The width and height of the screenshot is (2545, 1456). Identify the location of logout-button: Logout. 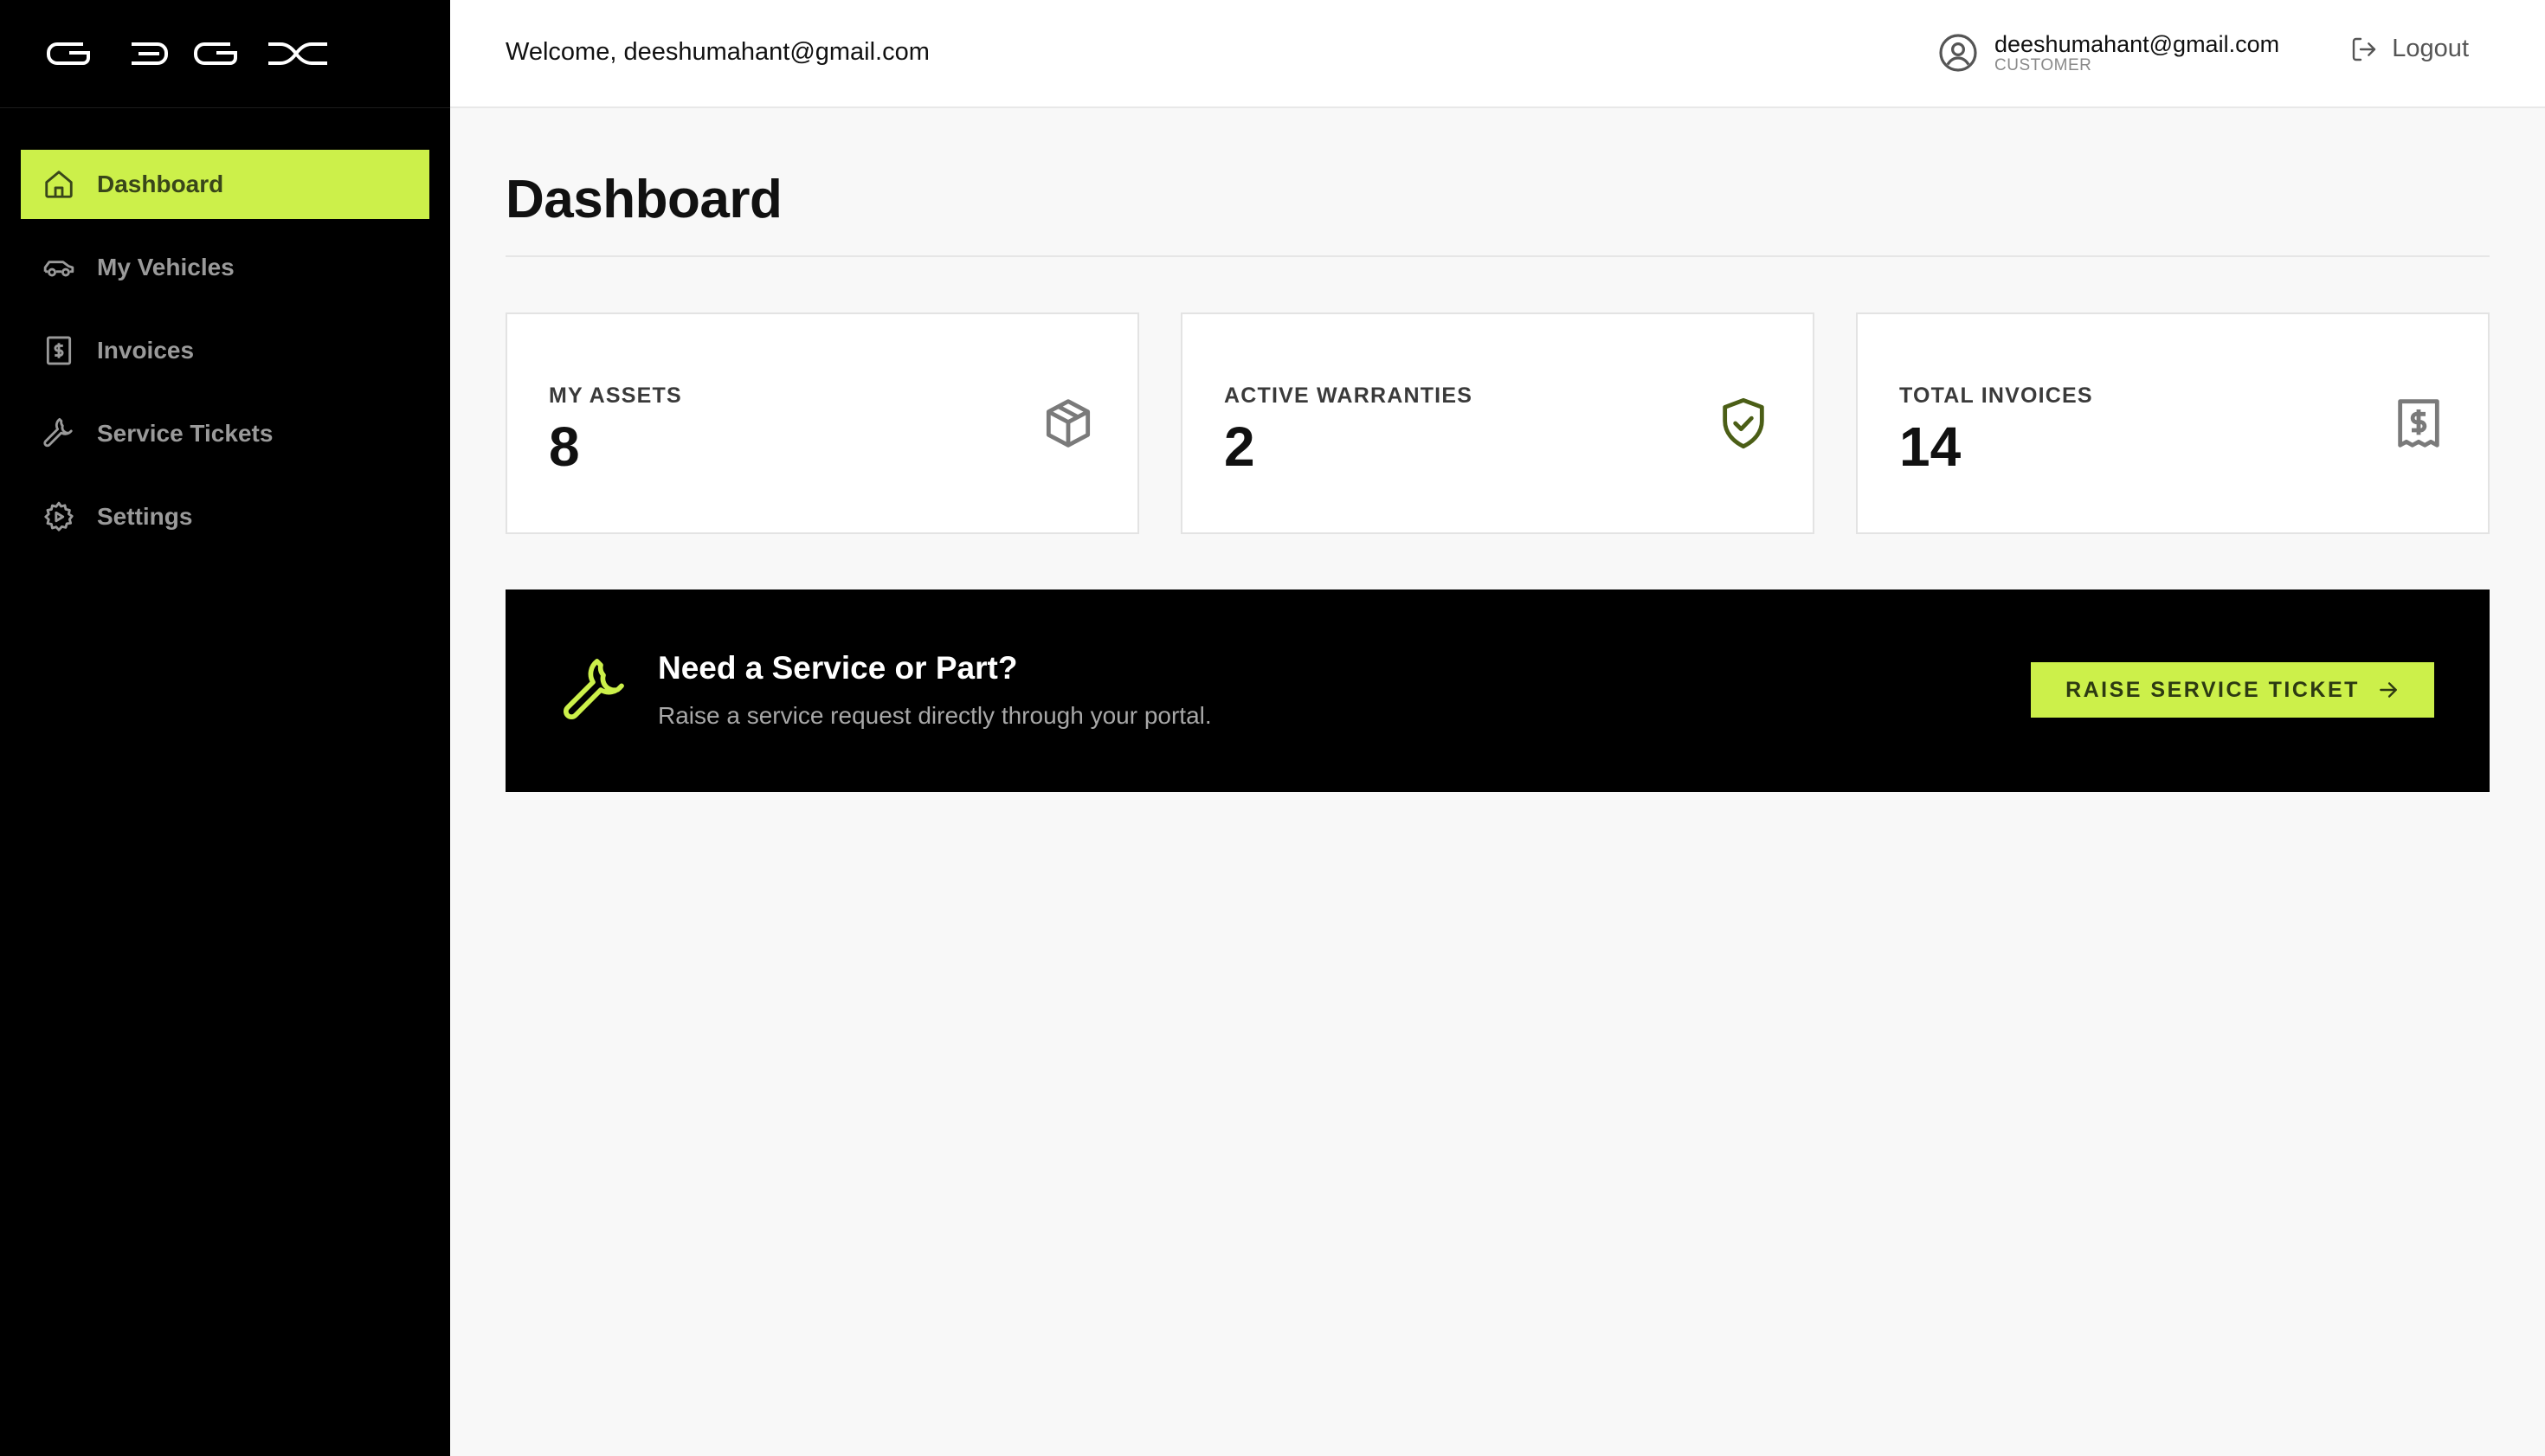
(2410, 49).